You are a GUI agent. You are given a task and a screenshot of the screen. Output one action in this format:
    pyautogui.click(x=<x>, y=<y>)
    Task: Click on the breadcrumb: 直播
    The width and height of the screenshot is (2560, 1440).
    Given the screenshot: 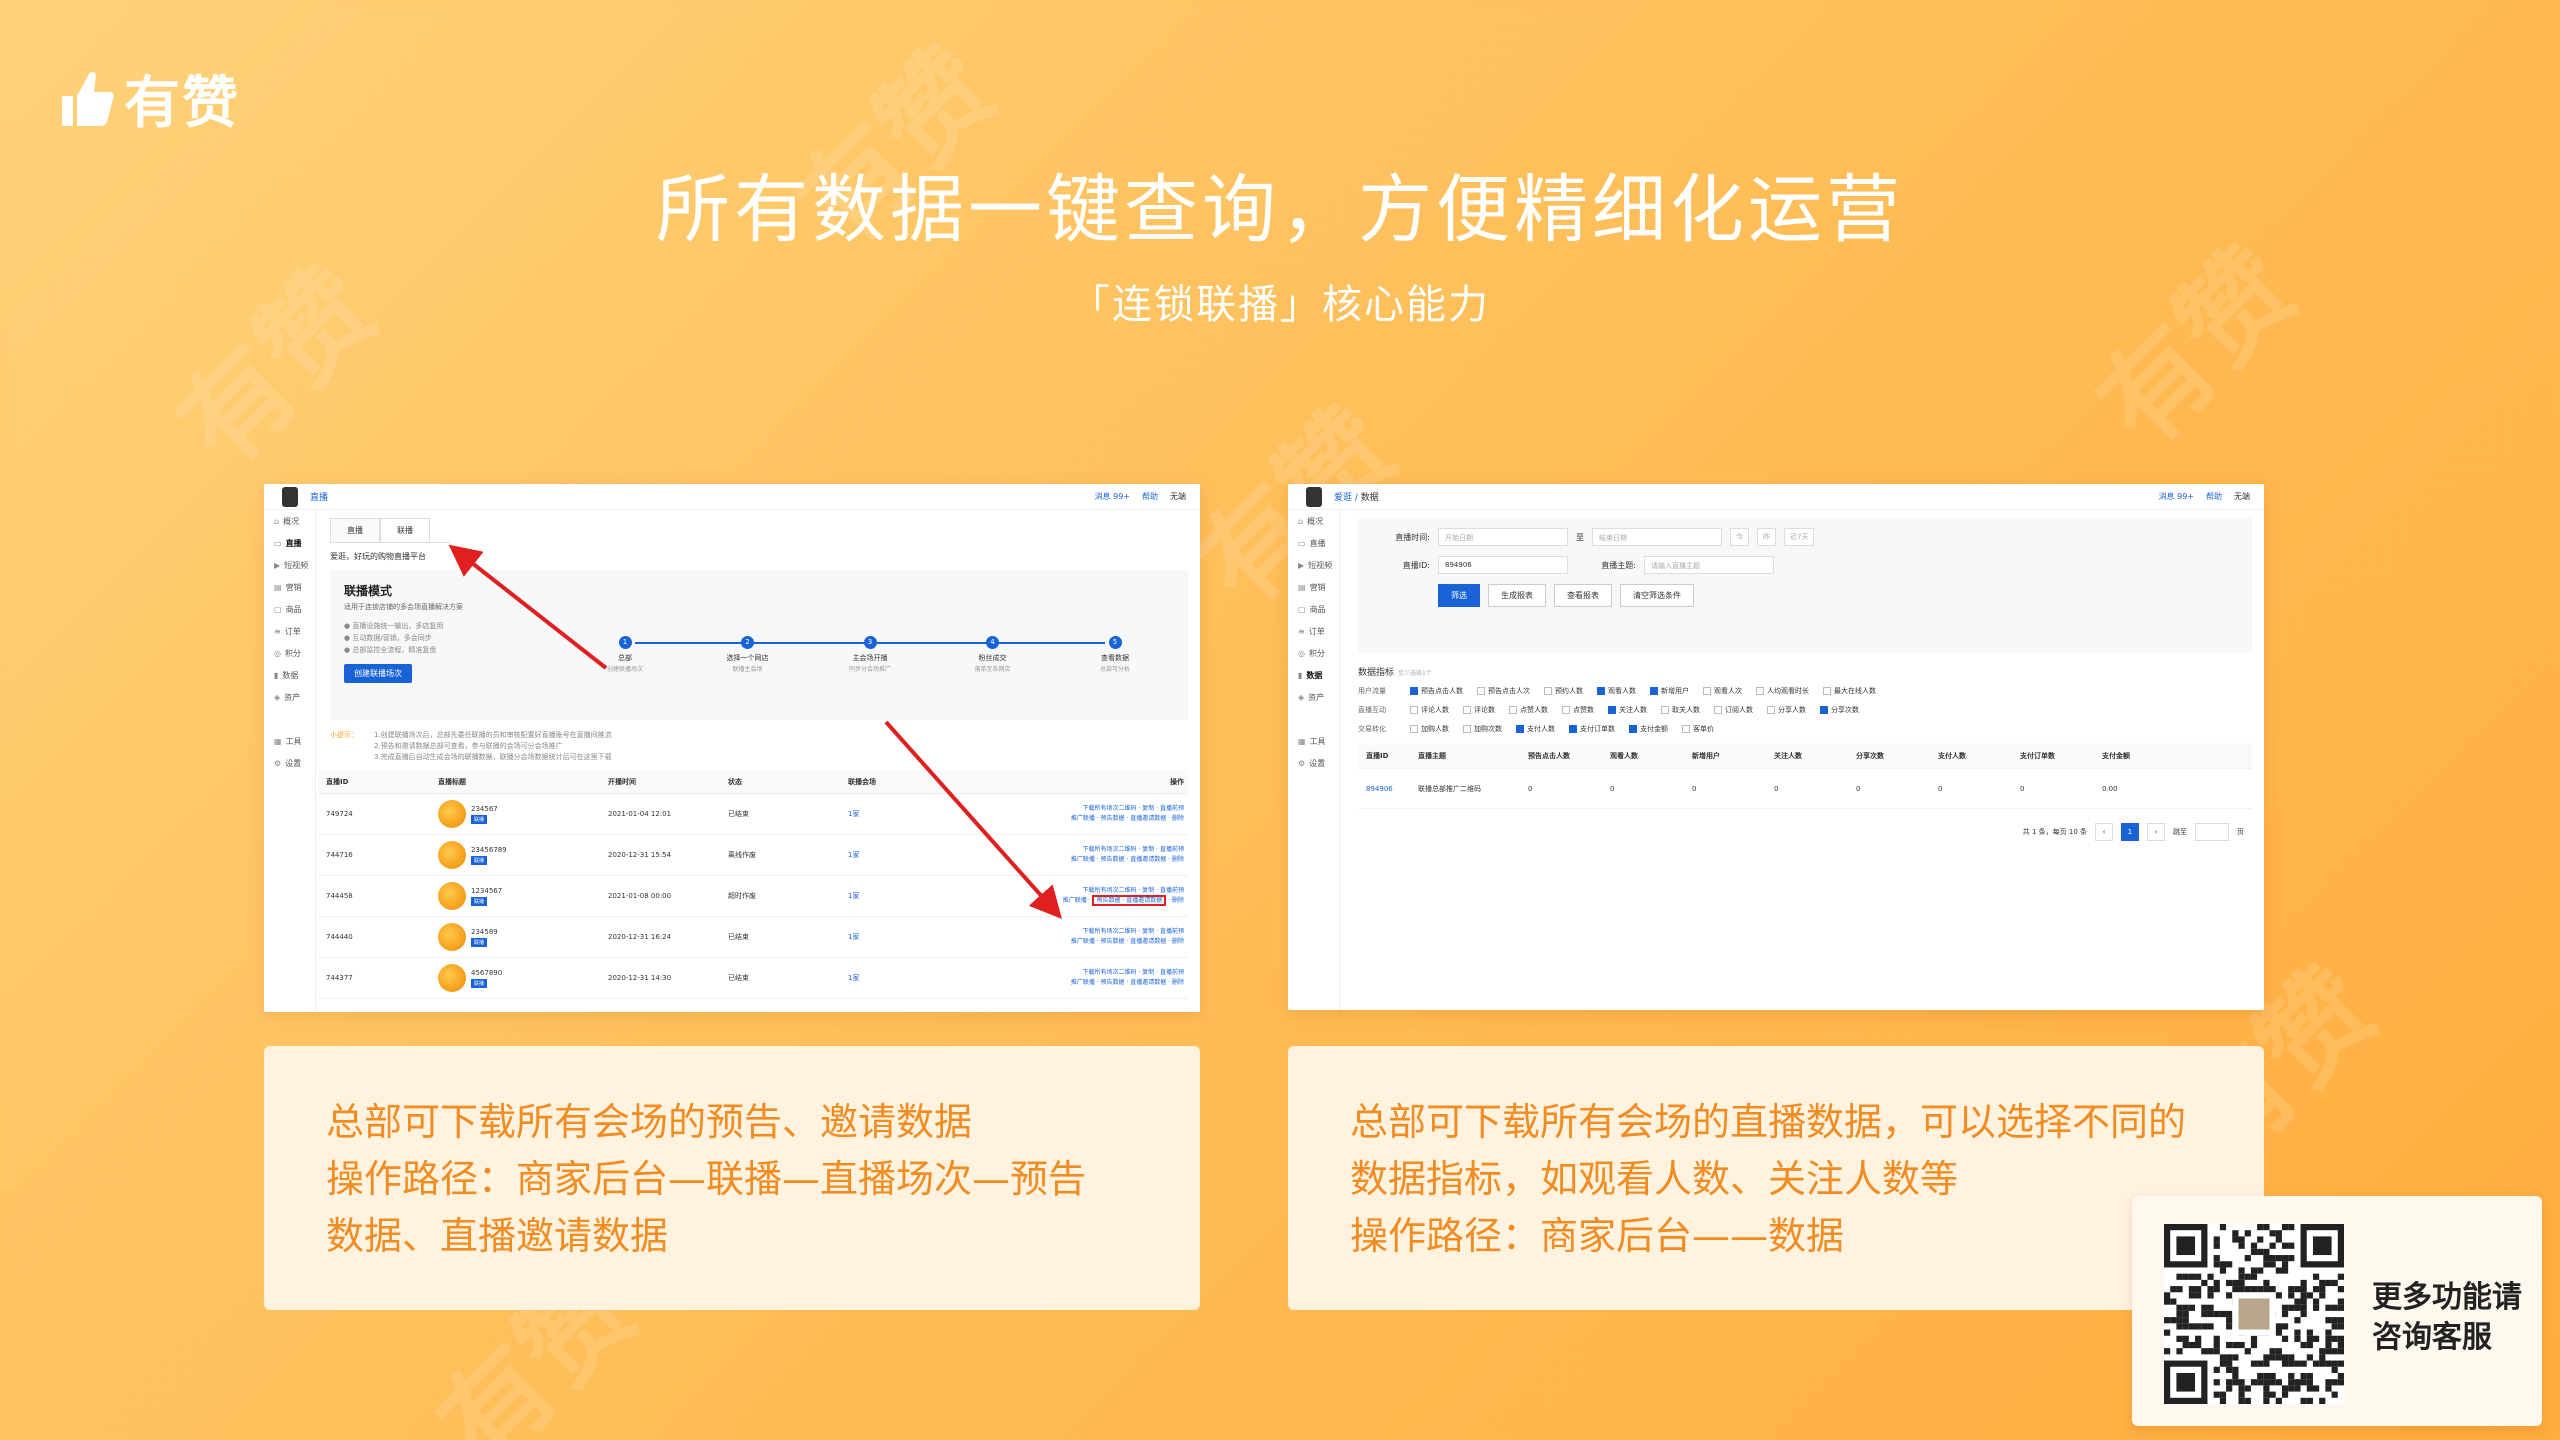 What is the action you would take?
    pyautogui.click(x=319, y=496)
    